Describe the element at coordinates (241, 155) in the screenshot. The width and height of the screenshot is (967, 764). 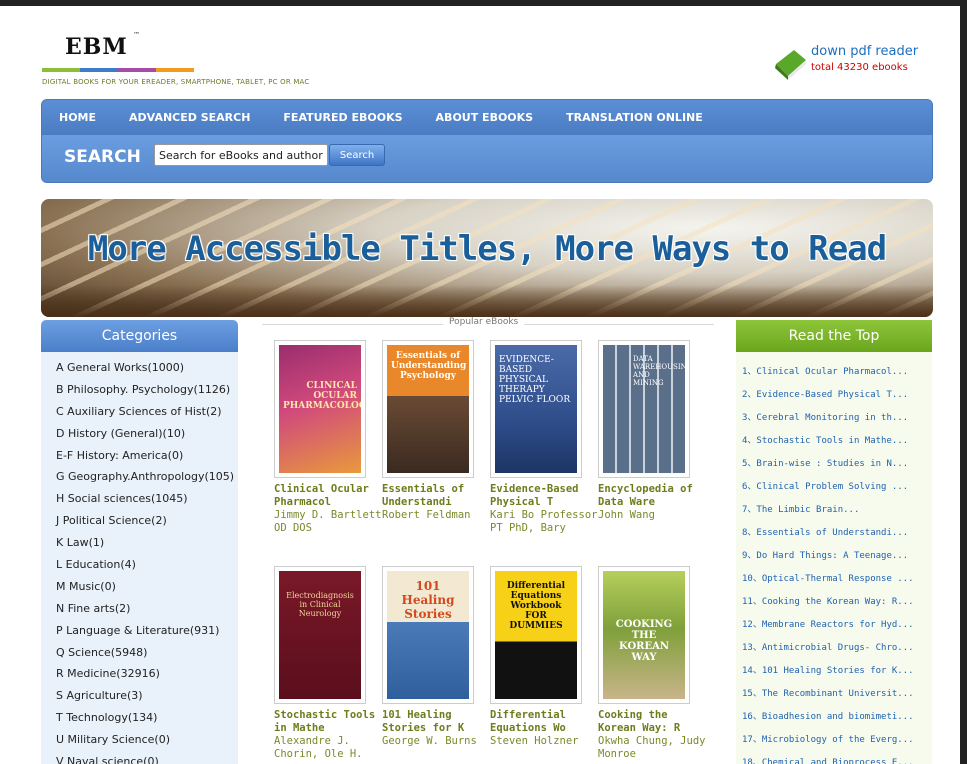
I see `search-input` at that location.